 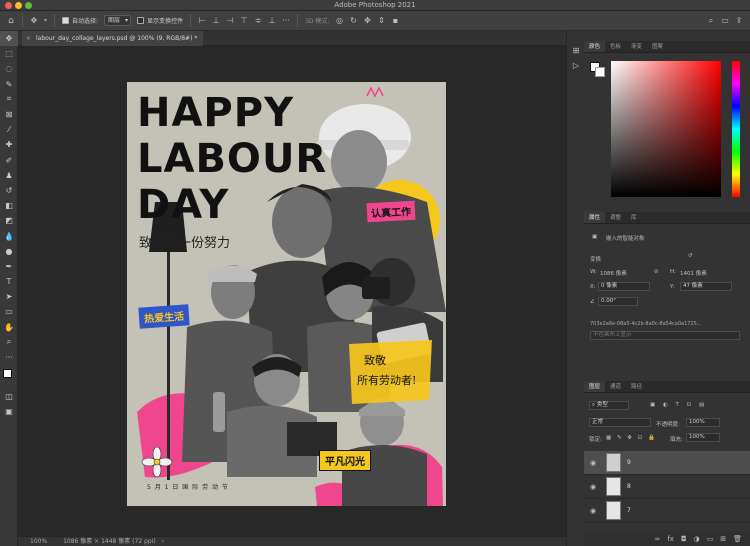 I want to click on tab-color: 颜色, so click(x=595, y=46).